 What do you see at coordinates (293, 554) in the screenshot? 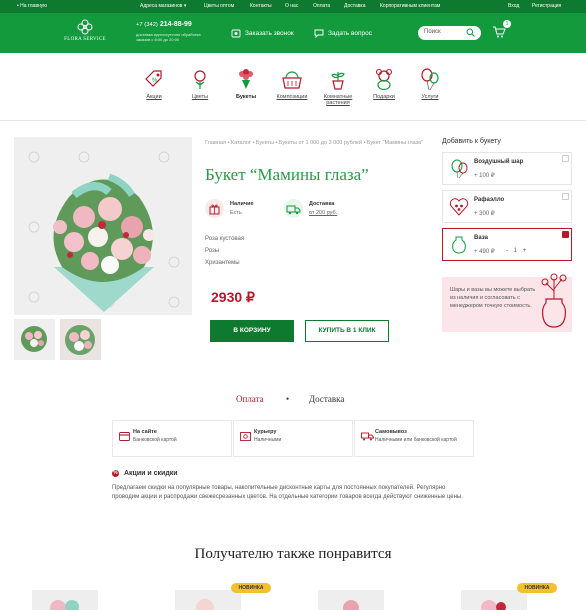
I see `recommendations-title: Получателю также понравится` at bounding box center [293, 554].